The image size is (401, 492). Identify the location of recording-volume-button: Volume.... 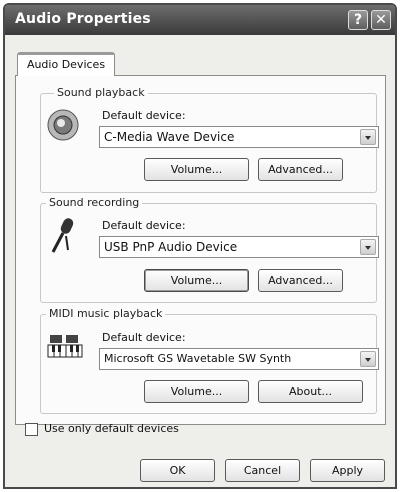
(196, 280).